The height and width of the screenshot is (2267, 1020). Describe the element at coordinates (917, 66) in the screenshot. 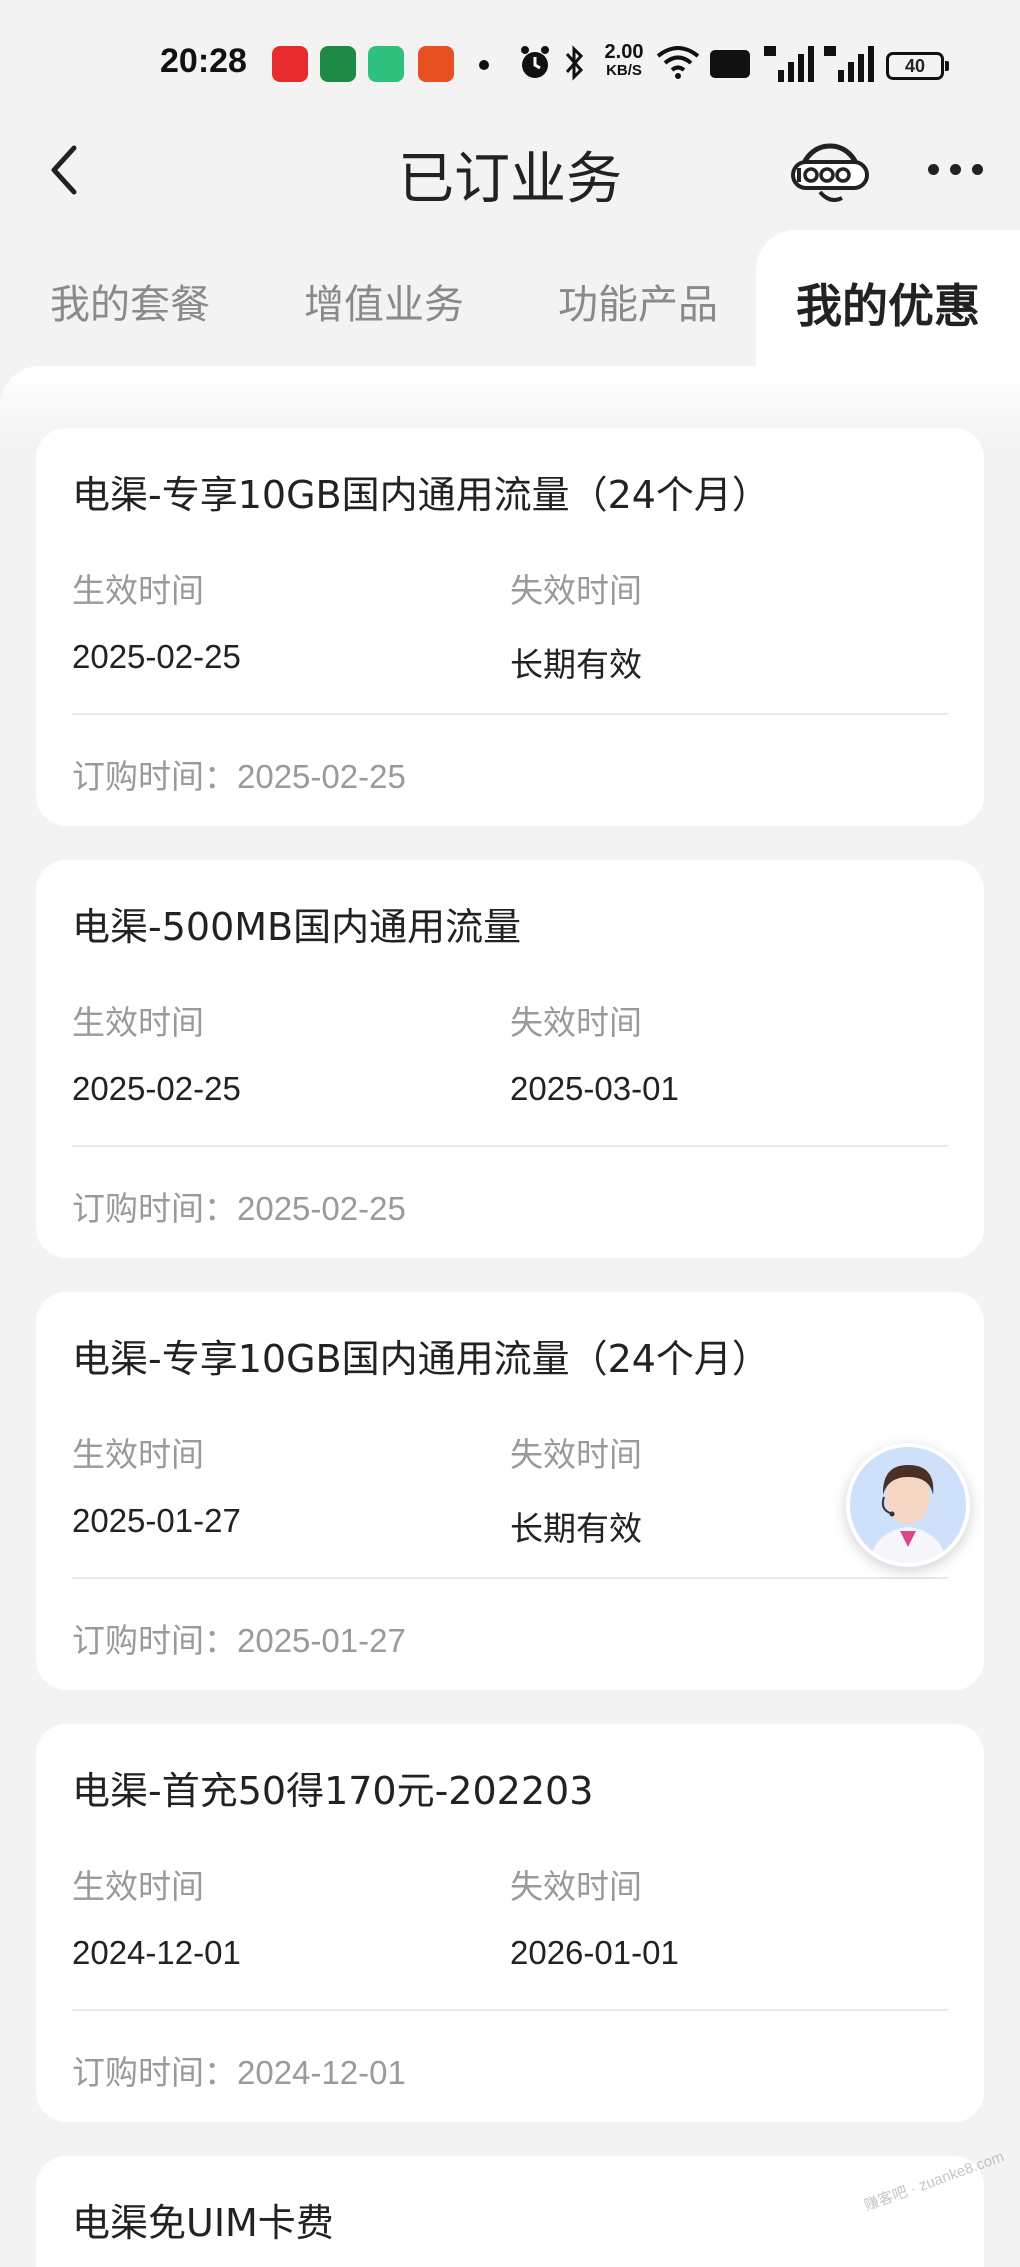

I see `battery-icon: 40` at that location.